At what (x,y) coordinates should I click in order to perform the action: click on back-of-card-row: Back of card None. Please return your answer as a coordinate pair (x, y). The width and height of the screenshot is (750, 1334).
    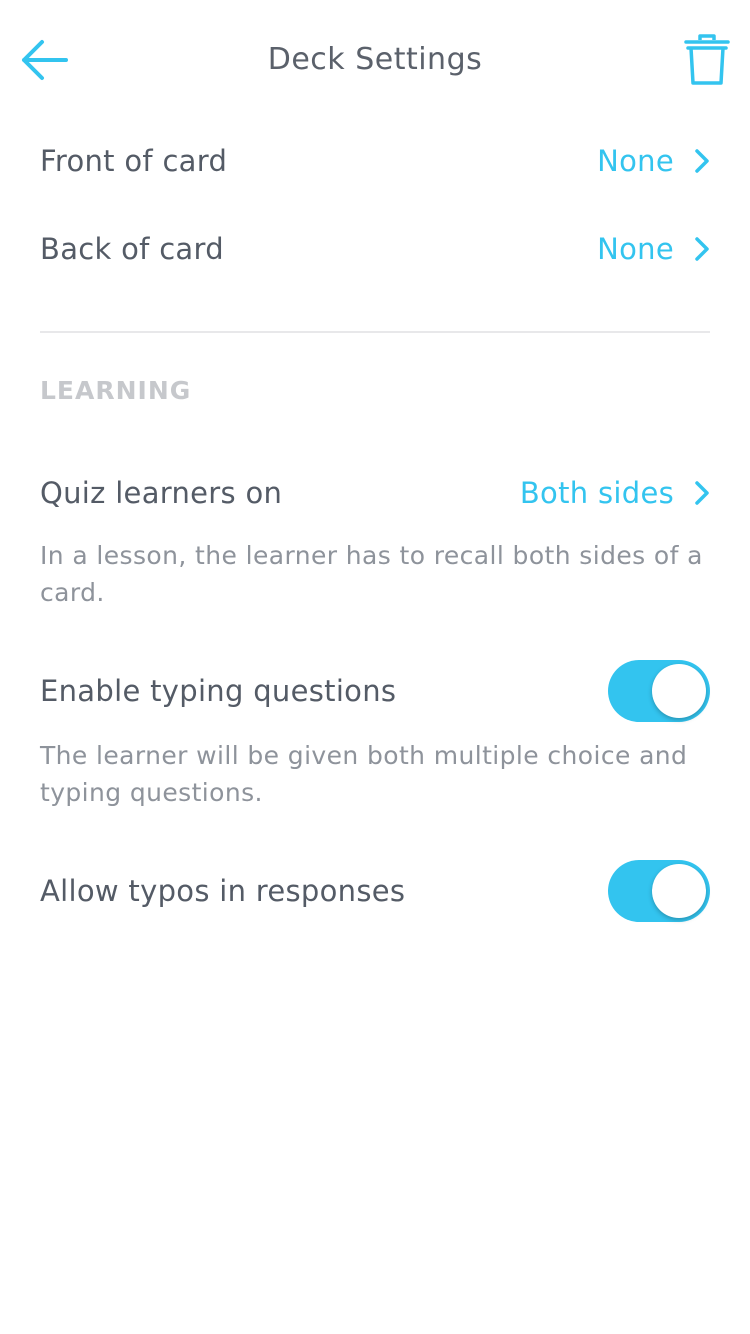
    Looking at the image, I should click on (375, 249).